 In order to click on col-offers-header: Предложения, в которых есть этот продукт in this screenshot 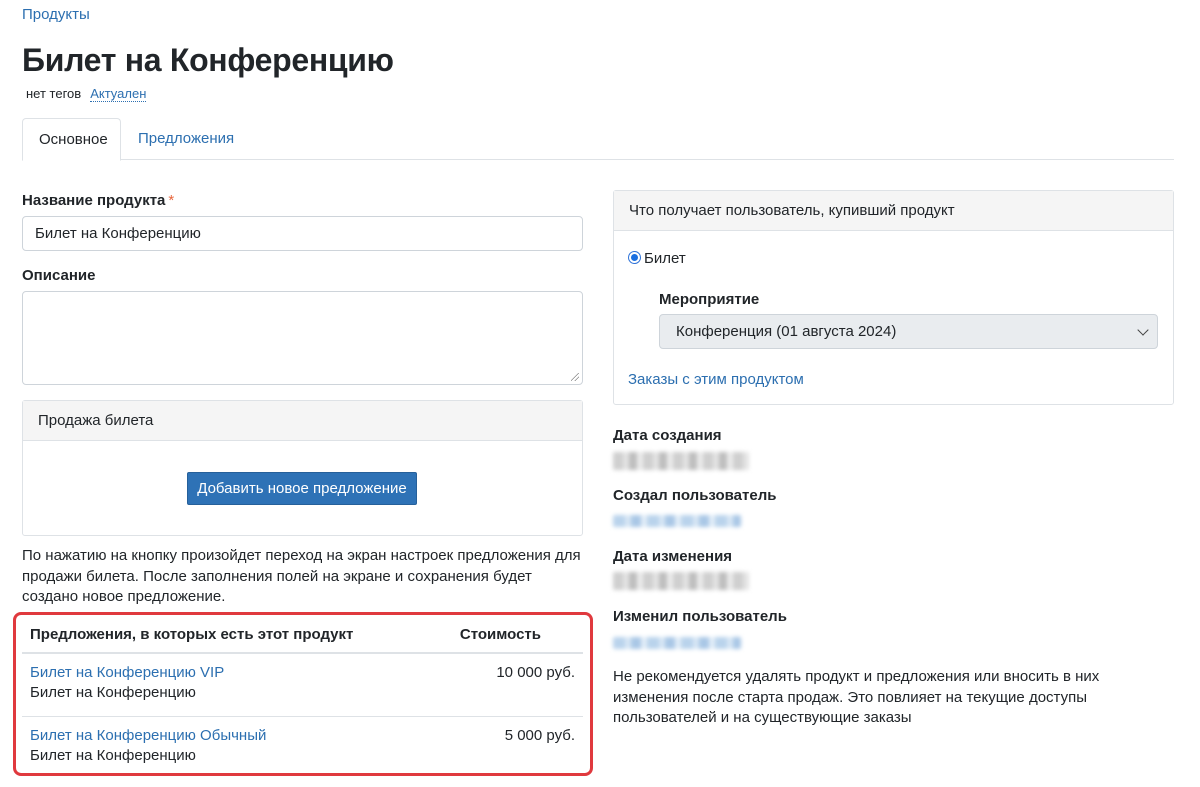, I will do `click(192, 634)`.